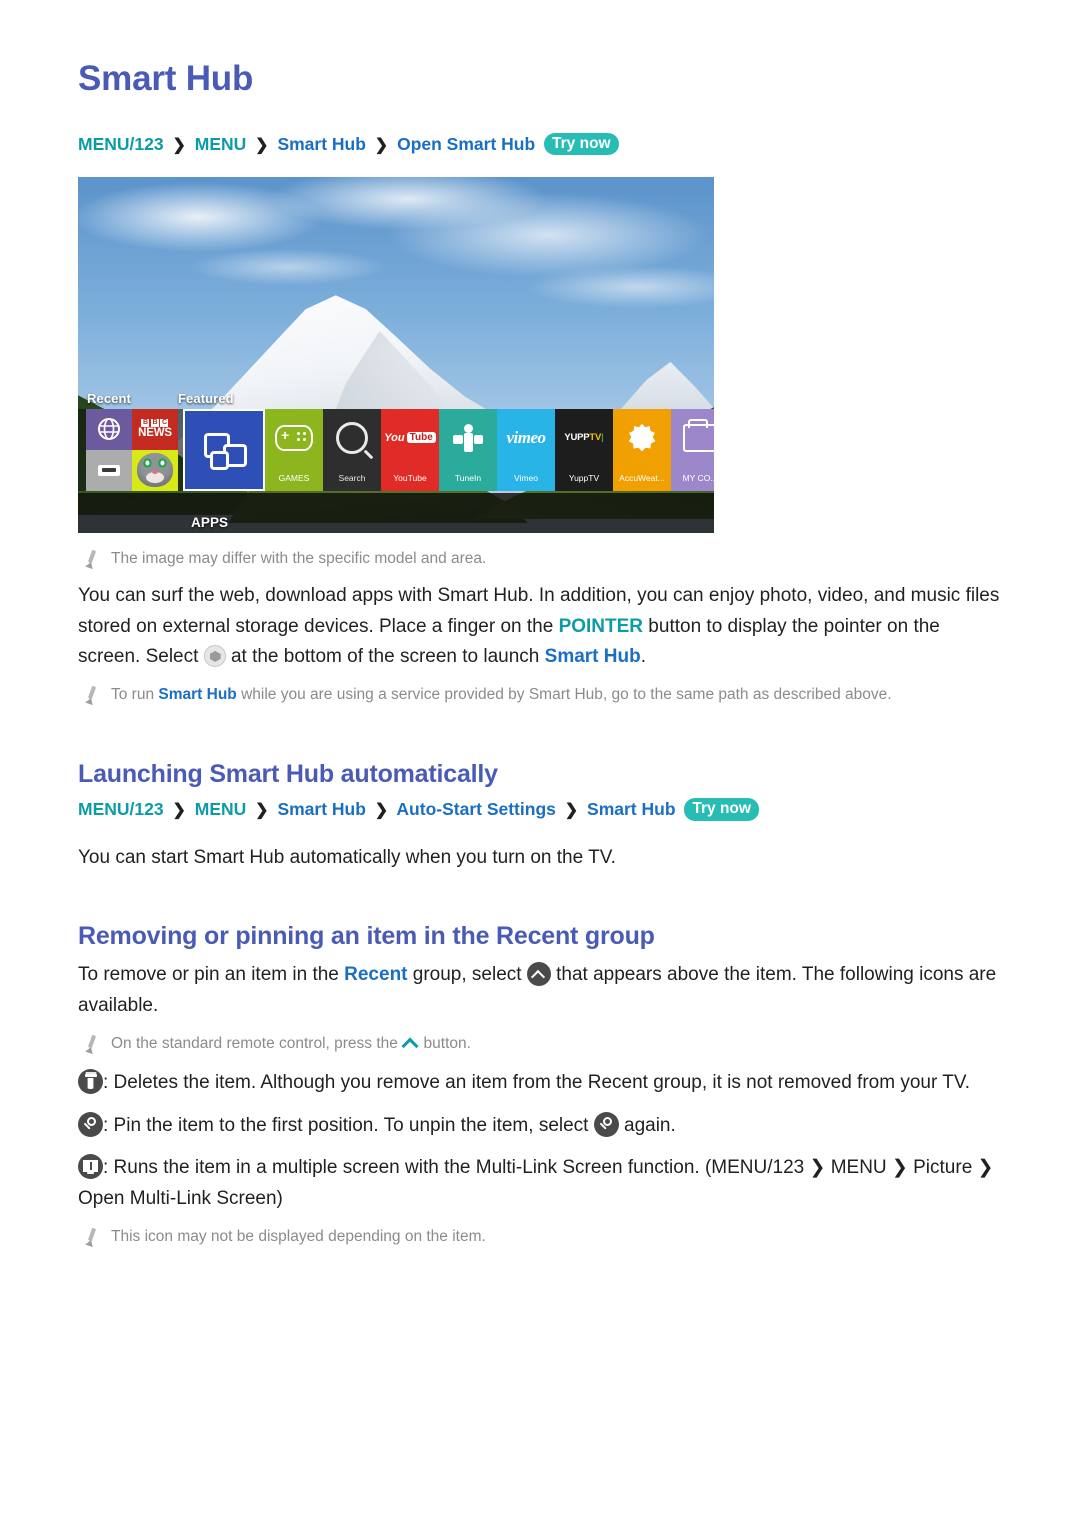 Image resolution: width=1080 pixels, height=1527 pixels. Describe the element at coordinates (584, 449) in the screenshot. I see `featured-tile-yupptv: YUPP TV | YuppTV` at that location.